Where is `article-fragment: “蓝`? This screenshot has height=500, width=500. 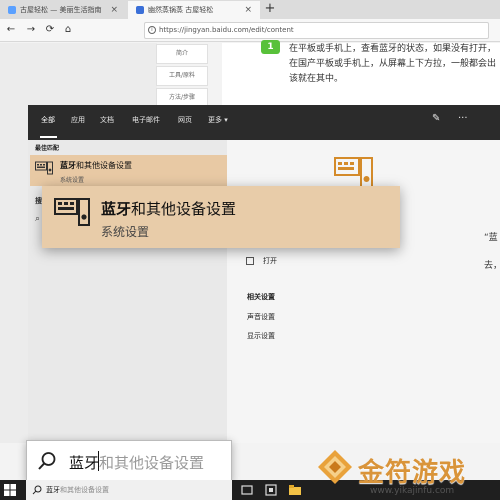 article-fragment: “蓝 is located at coordinates (491, 238).